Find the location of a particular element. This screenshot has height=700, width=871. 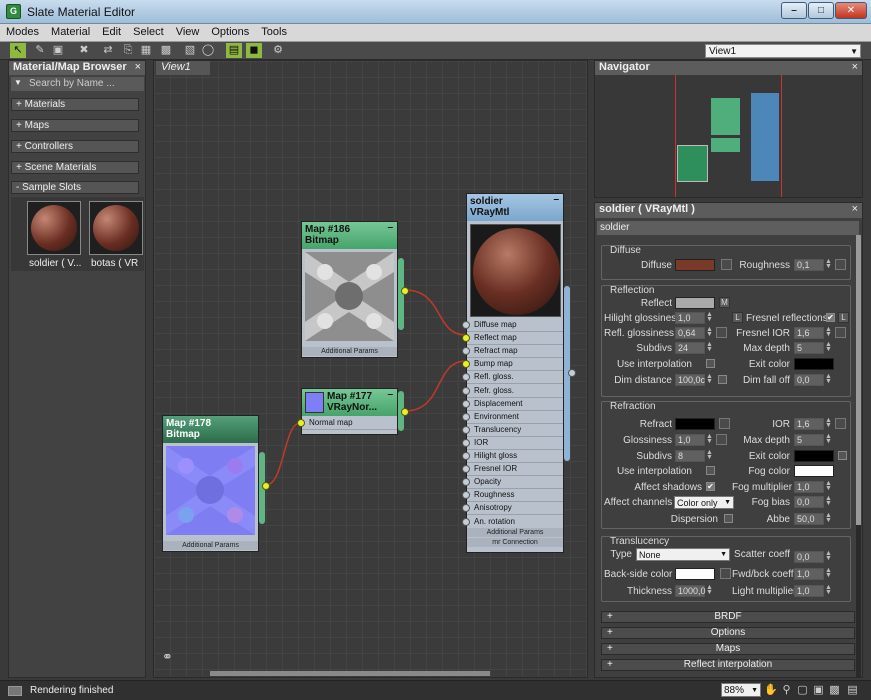

node-slot-fresnel-ior: Fresnel IOR is located at coordinates (512, 470).